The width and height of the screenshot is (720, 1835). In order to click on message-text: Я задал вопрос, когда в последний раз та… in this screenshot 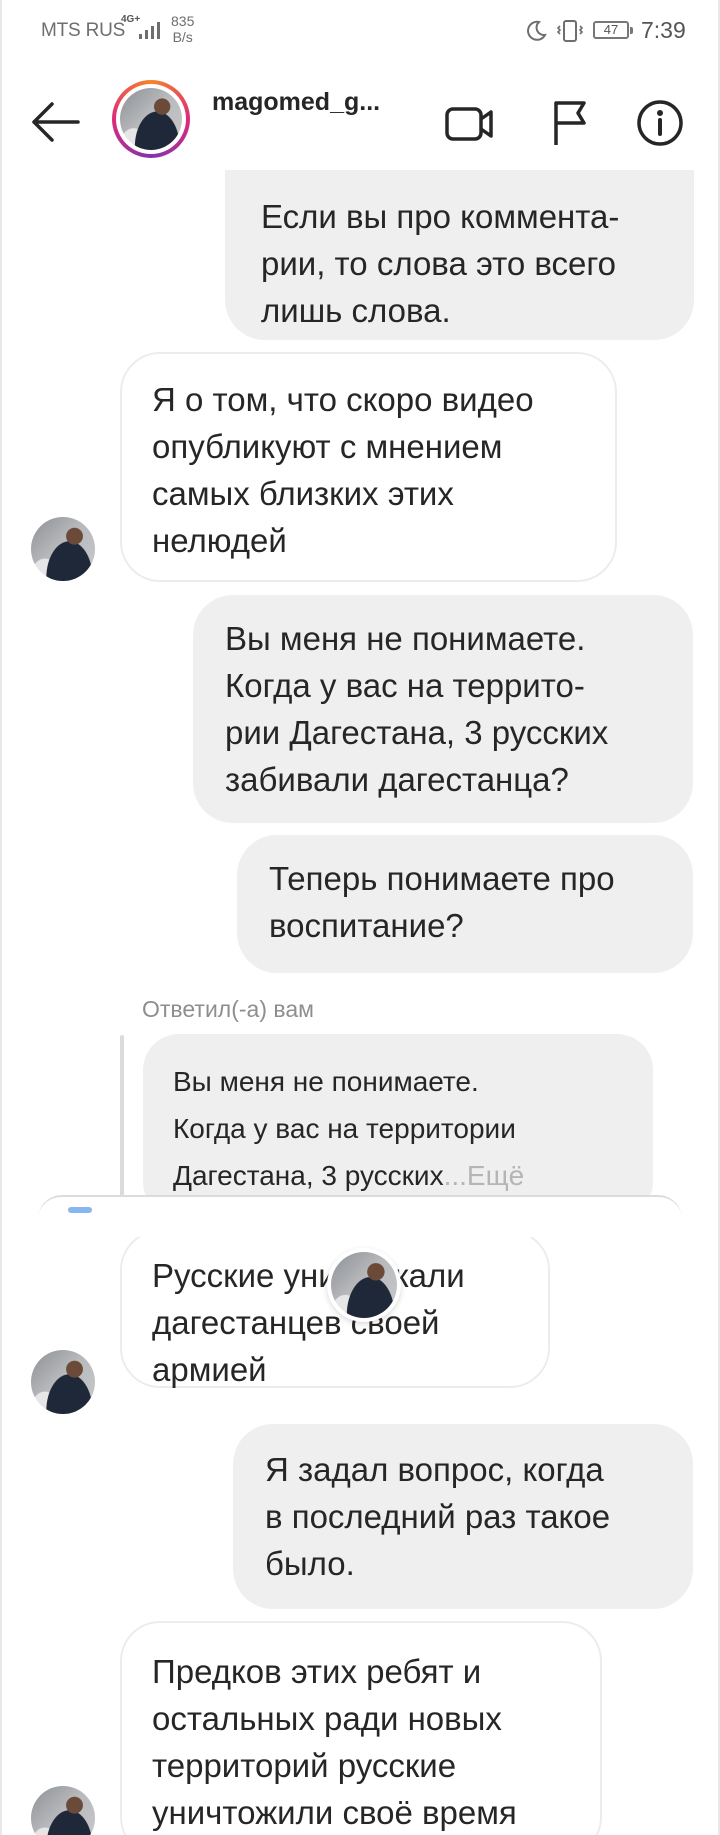, I will do `click(438, 1516)`.